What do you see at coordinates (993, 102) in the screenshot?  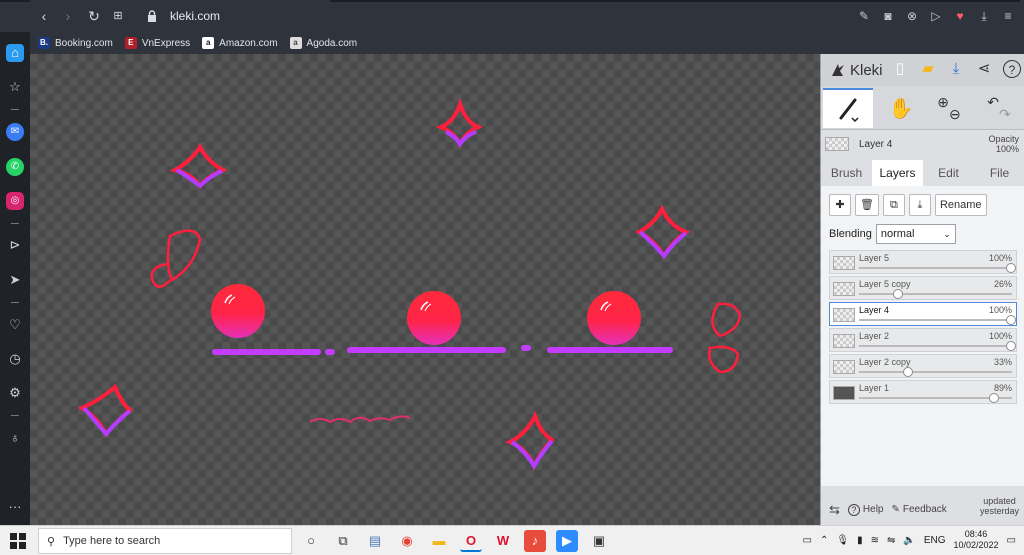 I see `undo-icon: ↶` at bounding box center [993, 102].